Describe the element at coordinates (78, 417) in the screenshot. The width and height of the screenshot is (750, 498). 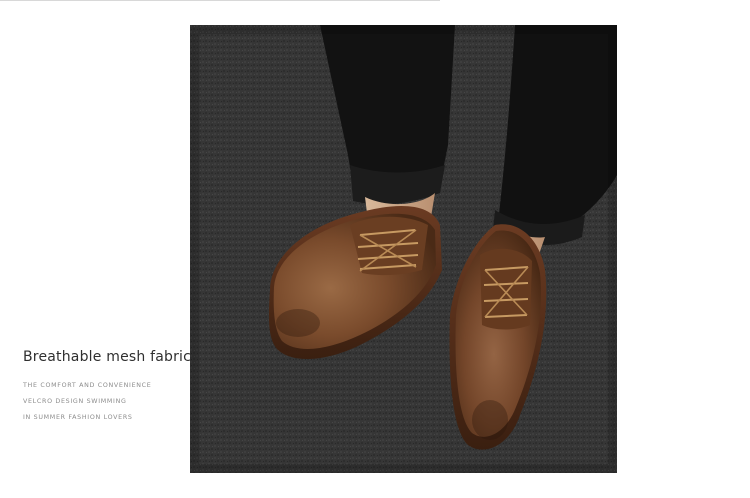
I see `caption-line: IN SUMMER FASHION LOVERS` at that location.